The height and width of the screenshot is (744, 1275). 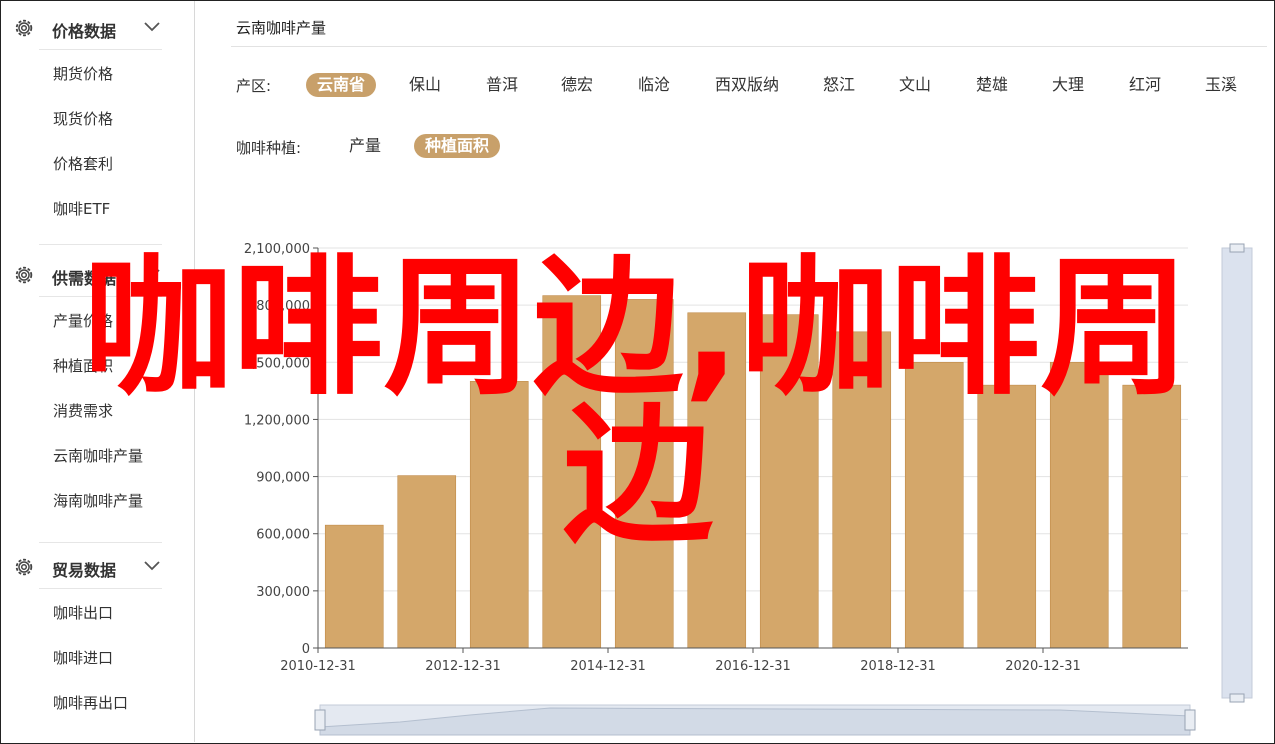 I want to click on y-tick-label: 900,000, so click(x=283, y=478).